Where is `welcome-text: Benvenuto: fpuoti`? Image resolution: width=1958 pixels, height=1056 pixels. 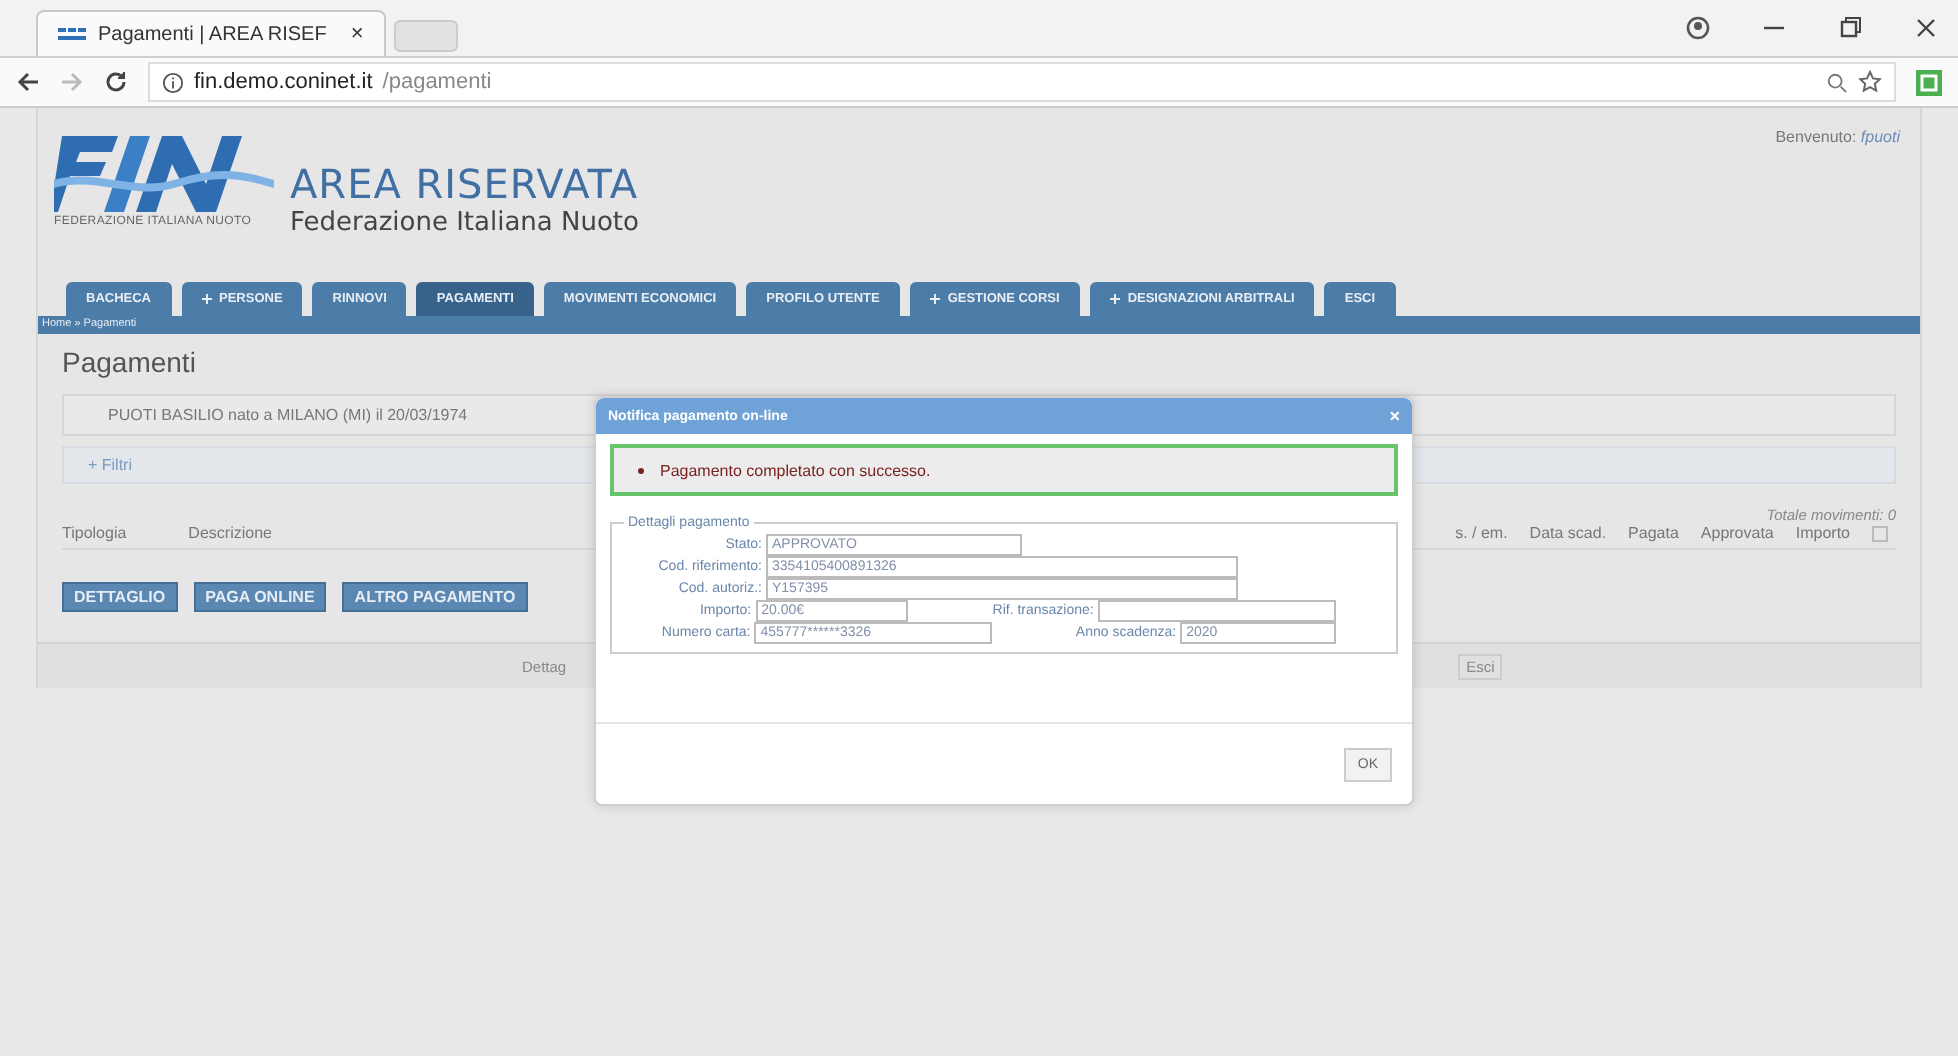 welcome-text: Benvenuto: fpuoti is located at coordinates (1837, 137).